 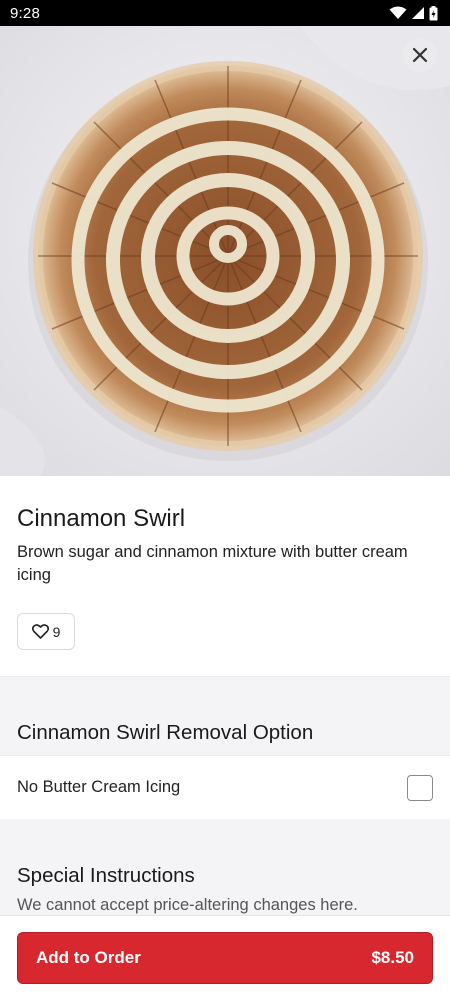 I want to click on add-to-order-label: Add to Order, so click(x=88, y=957).